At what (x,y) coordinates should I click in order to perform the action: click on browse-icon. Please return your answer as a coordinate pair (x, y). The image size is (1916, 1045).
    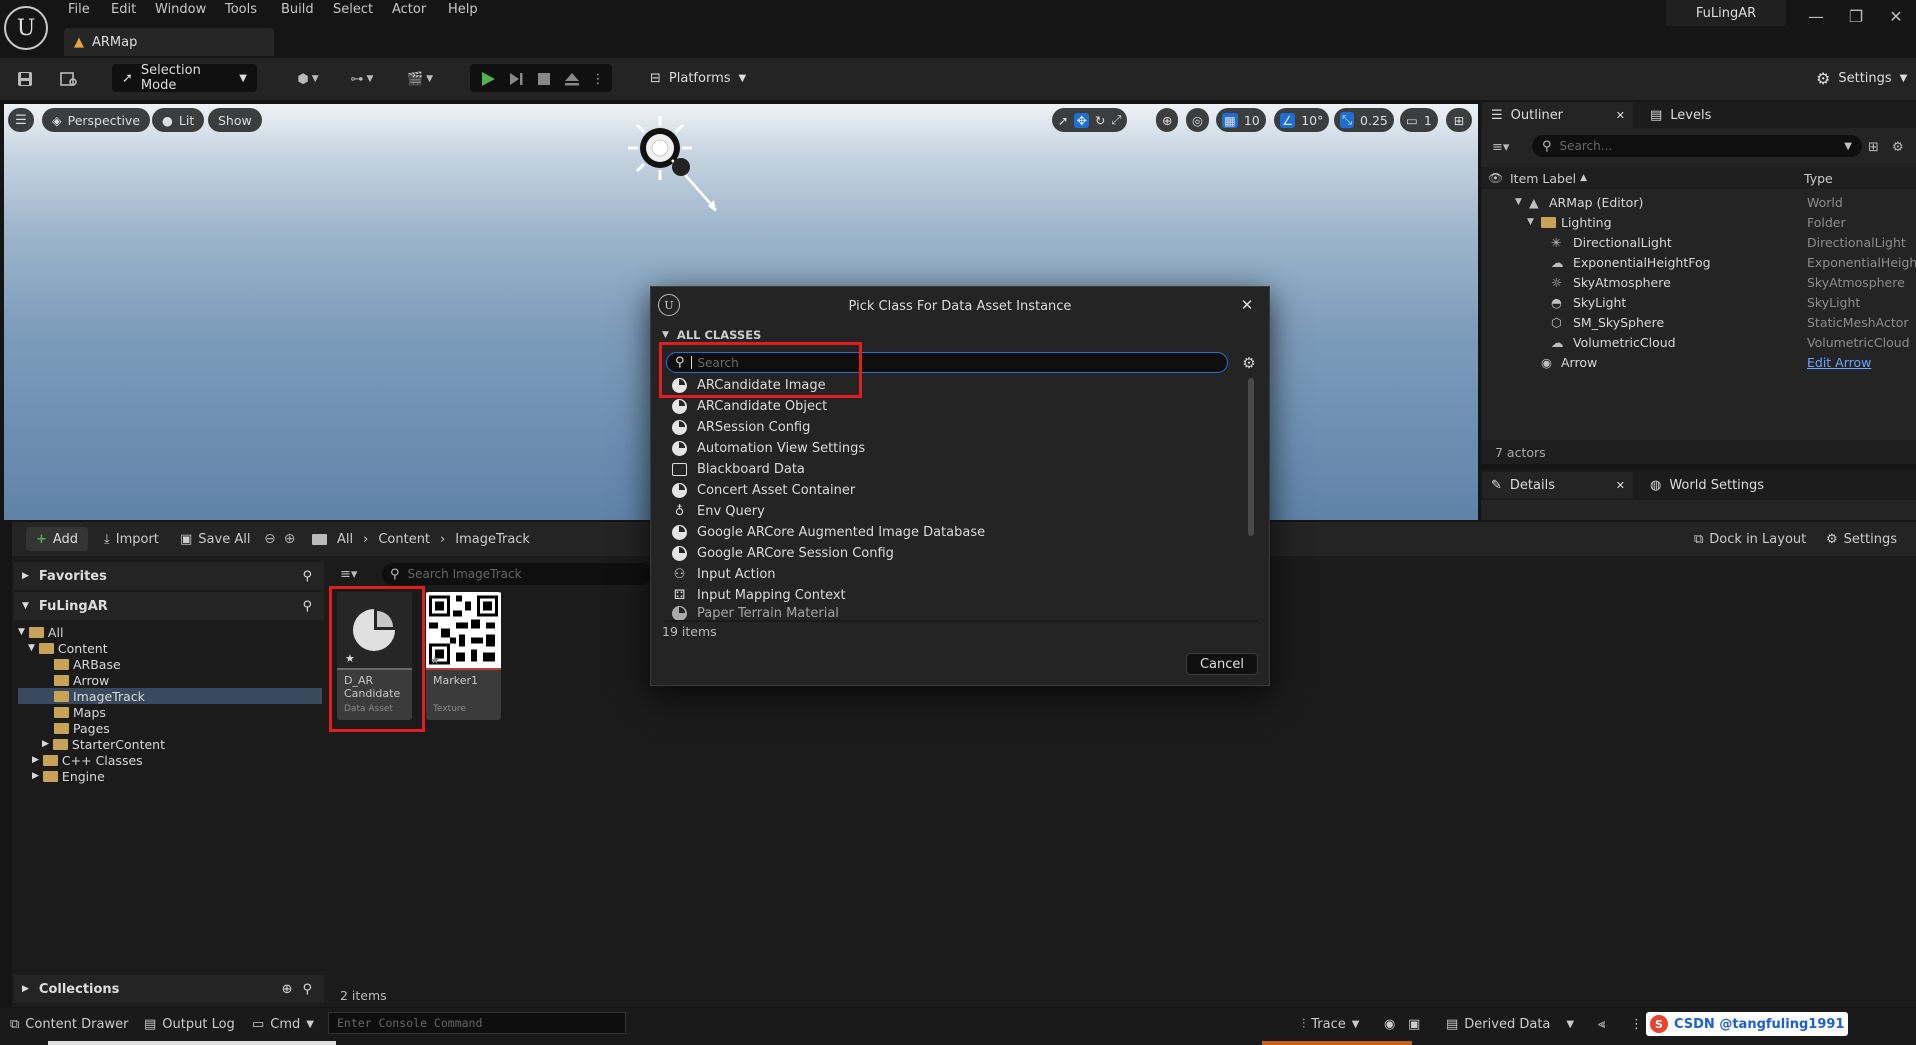
    Looking at the image, I should click on (69, 79).